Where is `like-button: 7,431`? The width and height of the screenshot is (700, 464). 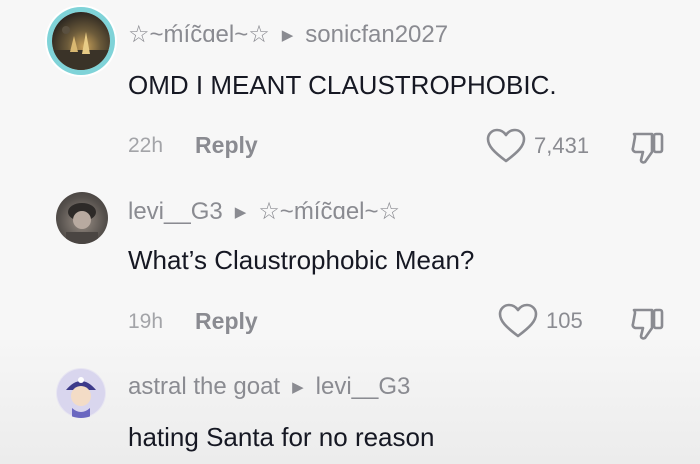
like-button: 7,431 is located at coordinates (537, 146).